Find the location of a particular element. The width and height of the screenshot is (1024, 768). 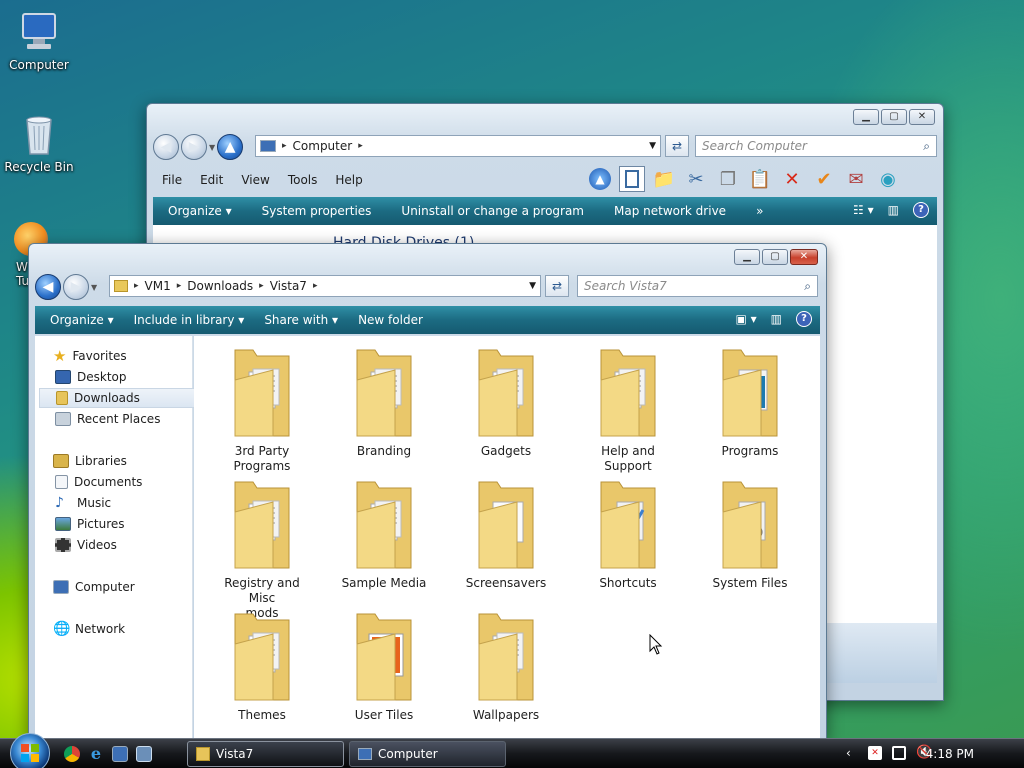

nav-computer: Computer is located at coordinates (118, 587).